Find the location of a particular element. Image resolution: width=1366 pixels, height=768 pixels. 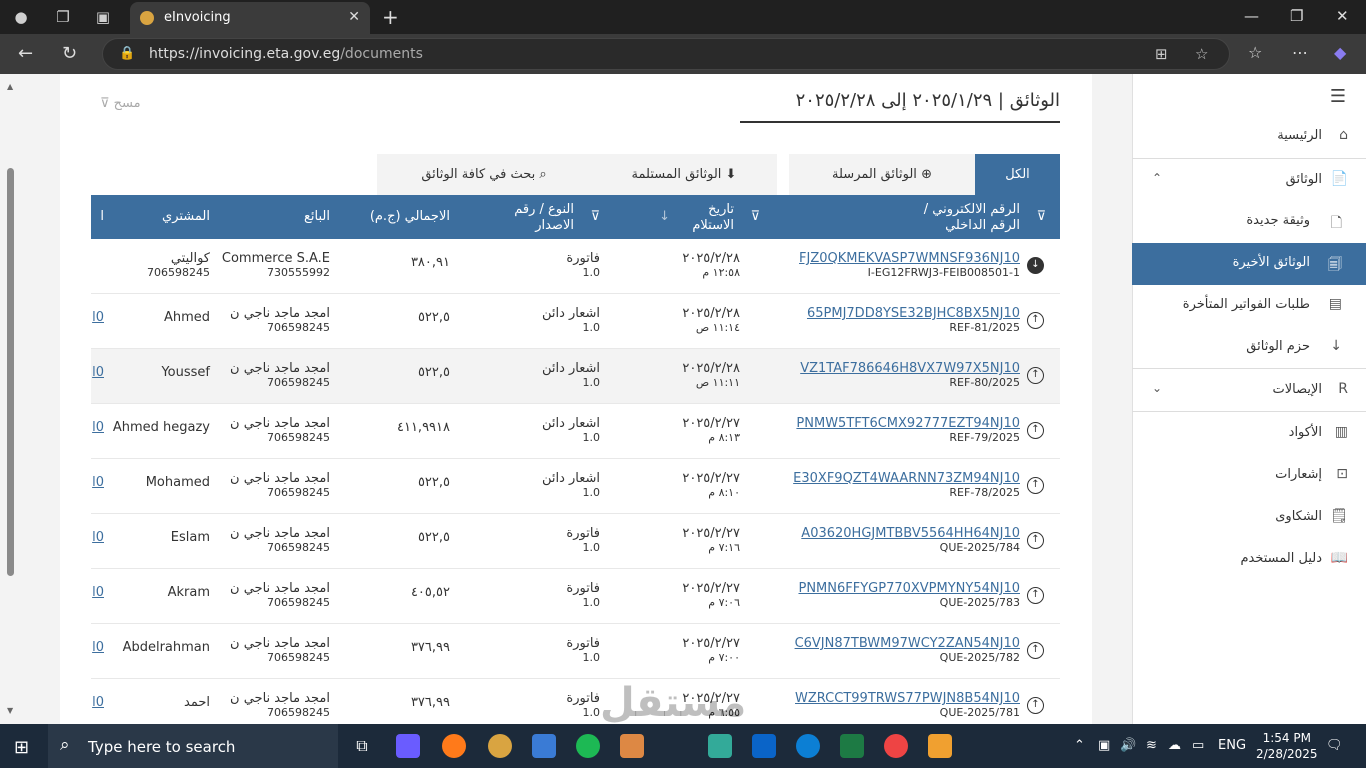

sidebar-item-documents: 📄 الوثائق ⌃ is located at coordinates (1249, 180).